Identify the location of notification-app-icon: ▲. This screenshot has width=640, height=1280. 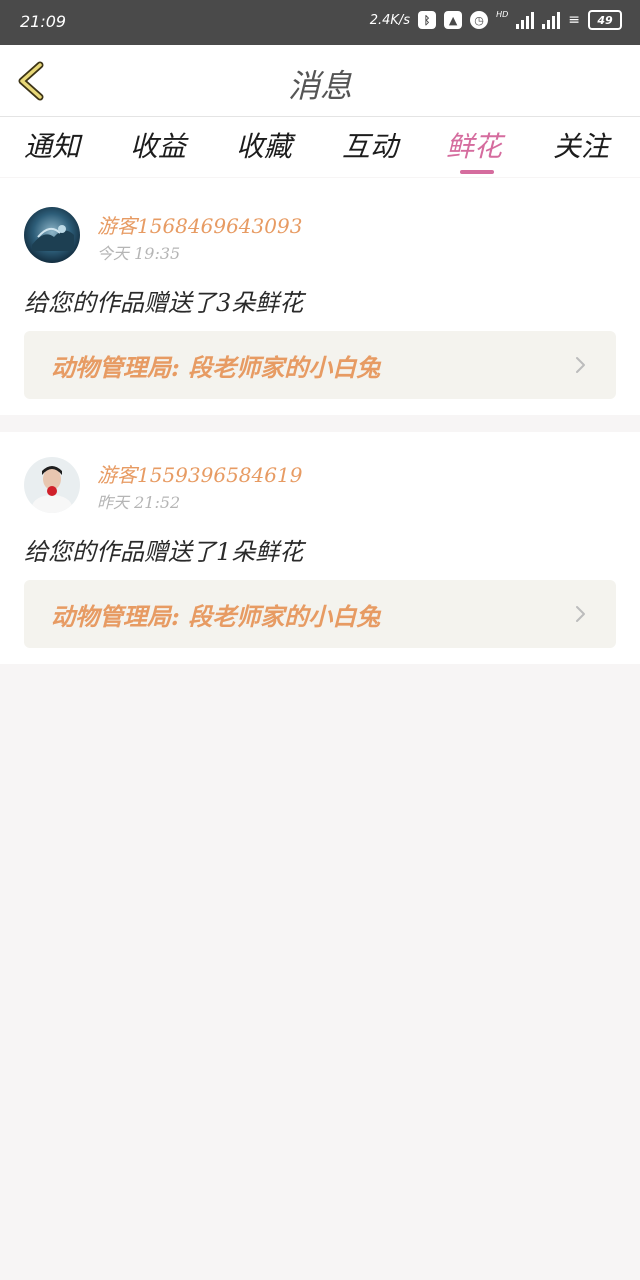
(453, 20).